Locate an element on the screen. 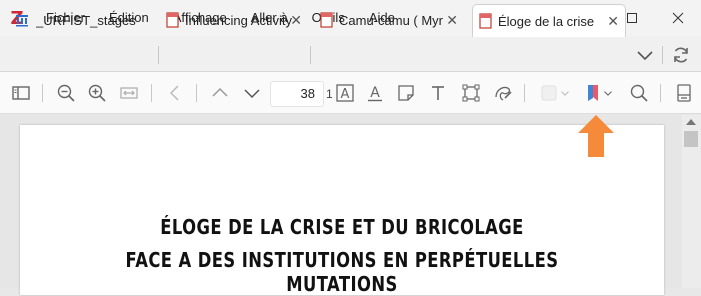 This screenshot has height=296, width=701. draw-icon is located at coordinates (503, 93).